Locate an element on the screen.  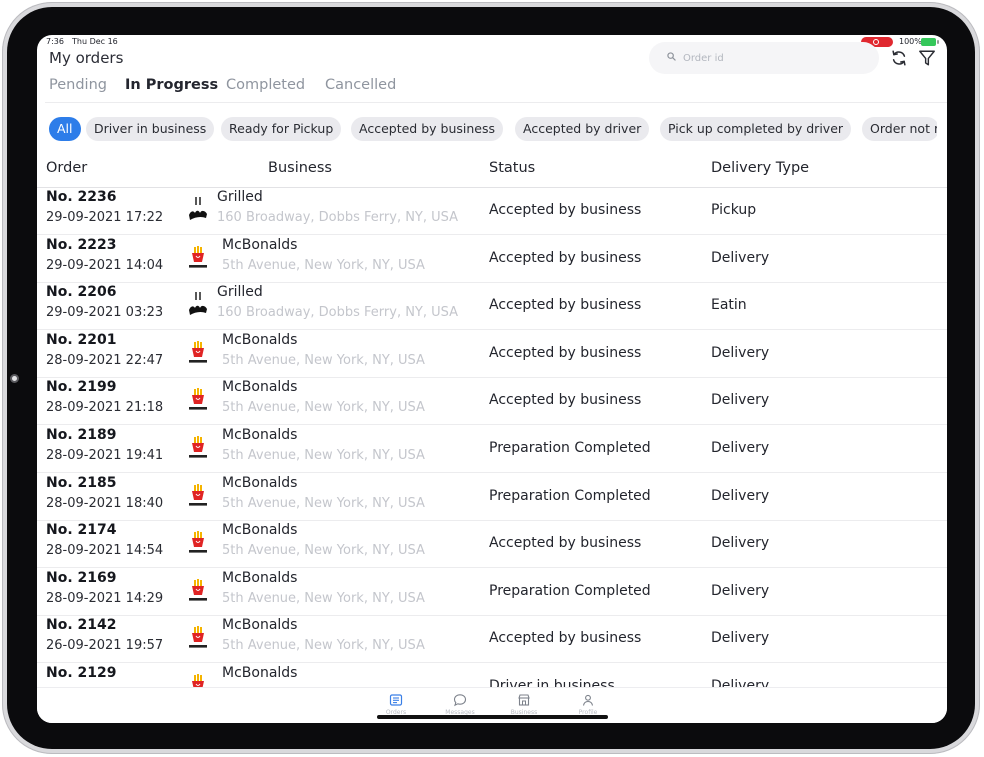
order-status: Driver in business is located at coordinates (552, 682).